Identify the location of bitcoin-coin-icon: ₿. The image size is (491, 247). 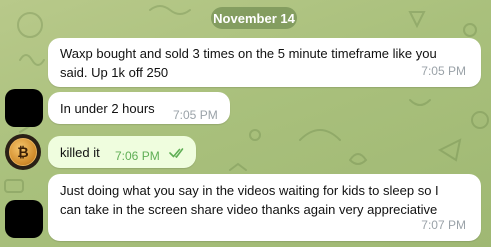
(23, 152).